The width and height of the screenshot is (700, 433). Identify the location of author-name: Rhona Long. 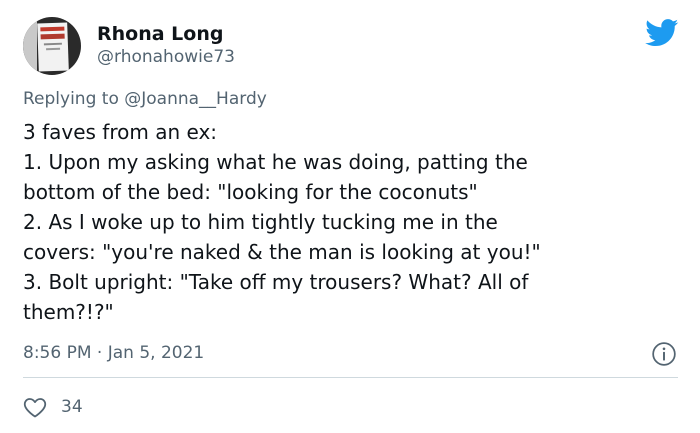
(160, 34).